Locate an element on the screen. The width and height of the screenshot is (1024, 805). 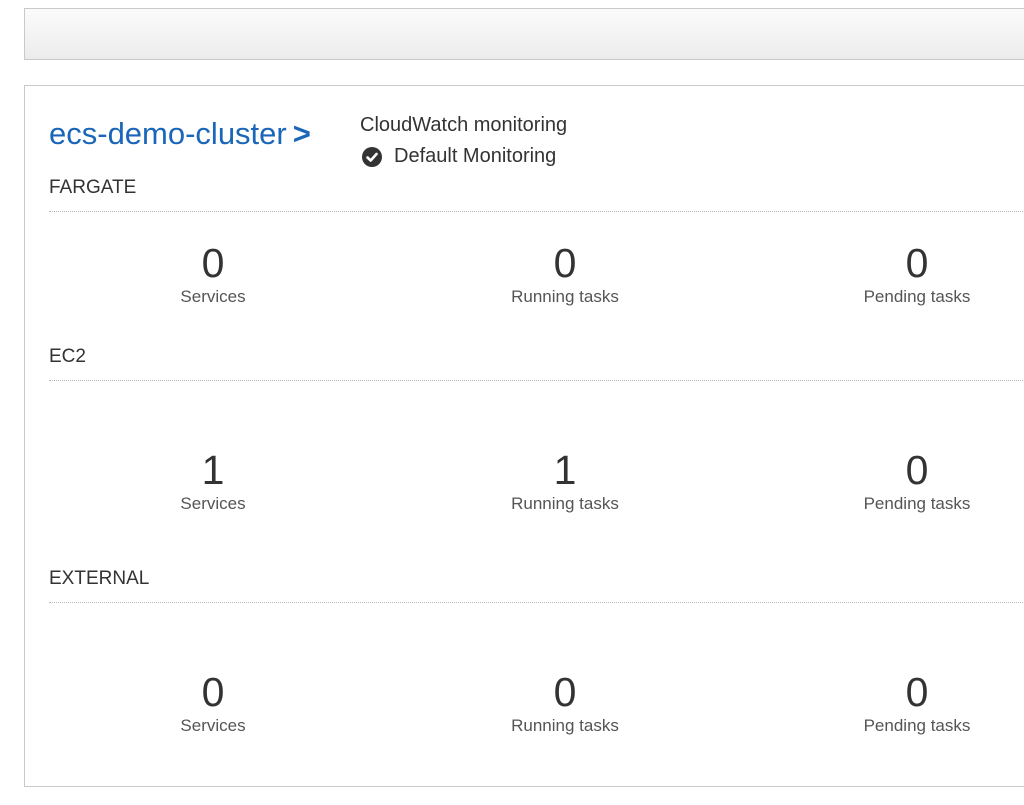
stat-fargate-running-tasks: 0 Running tasks is located at coordinates (565, 274).